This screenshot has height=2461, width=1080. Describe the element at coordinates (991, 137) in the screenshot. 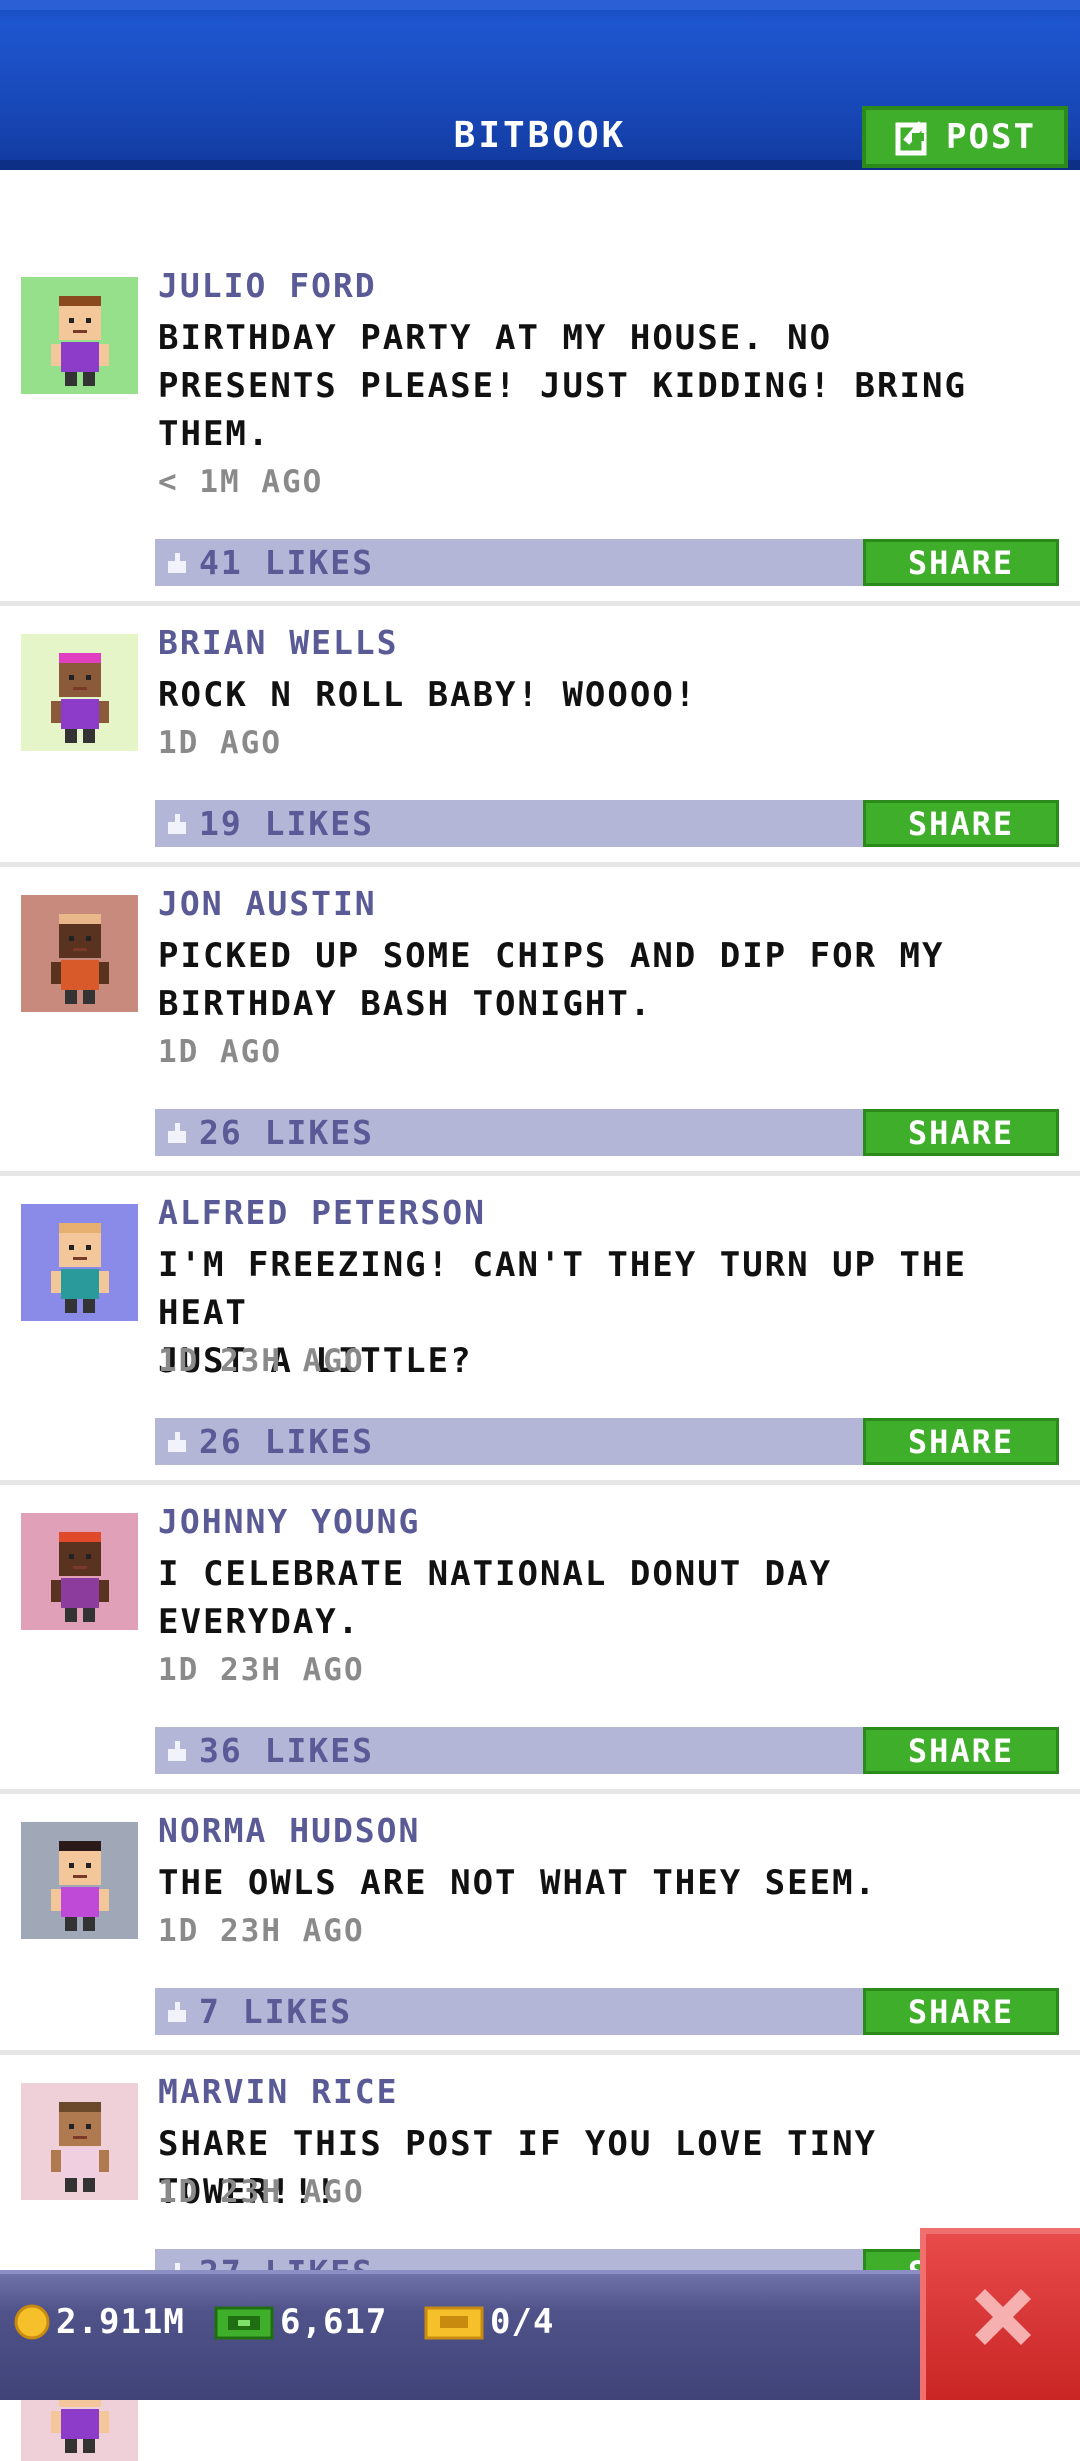

I see `post-button-label: POST` at that location.